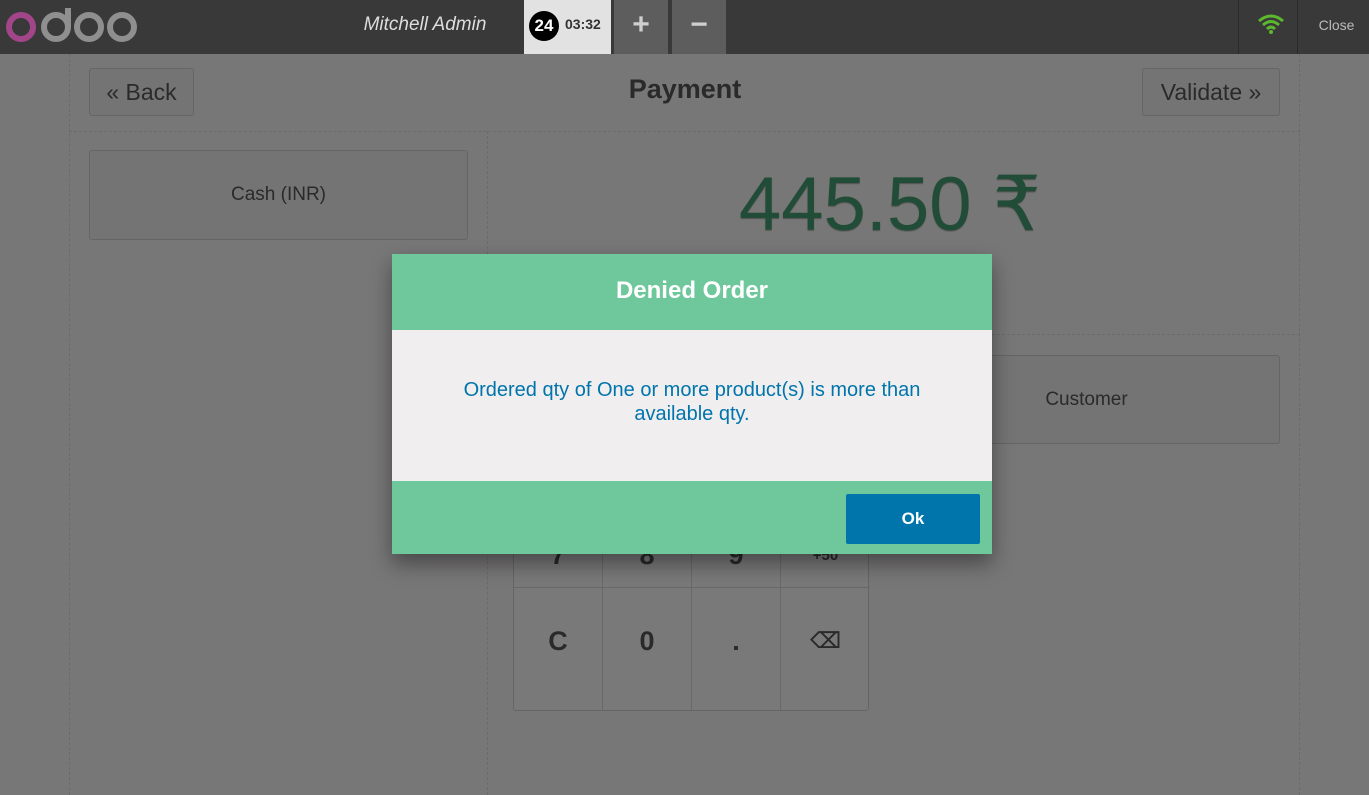  Describe the element at coordinates (544, 26) in the screenshot. I see `order-number-badge: 24` at that location.